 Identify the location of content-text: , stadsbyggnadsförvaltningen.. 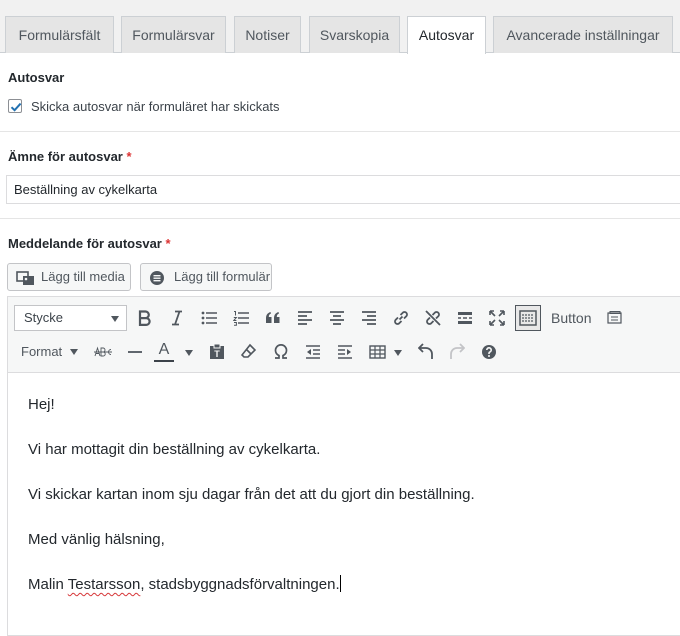
(240, 584).